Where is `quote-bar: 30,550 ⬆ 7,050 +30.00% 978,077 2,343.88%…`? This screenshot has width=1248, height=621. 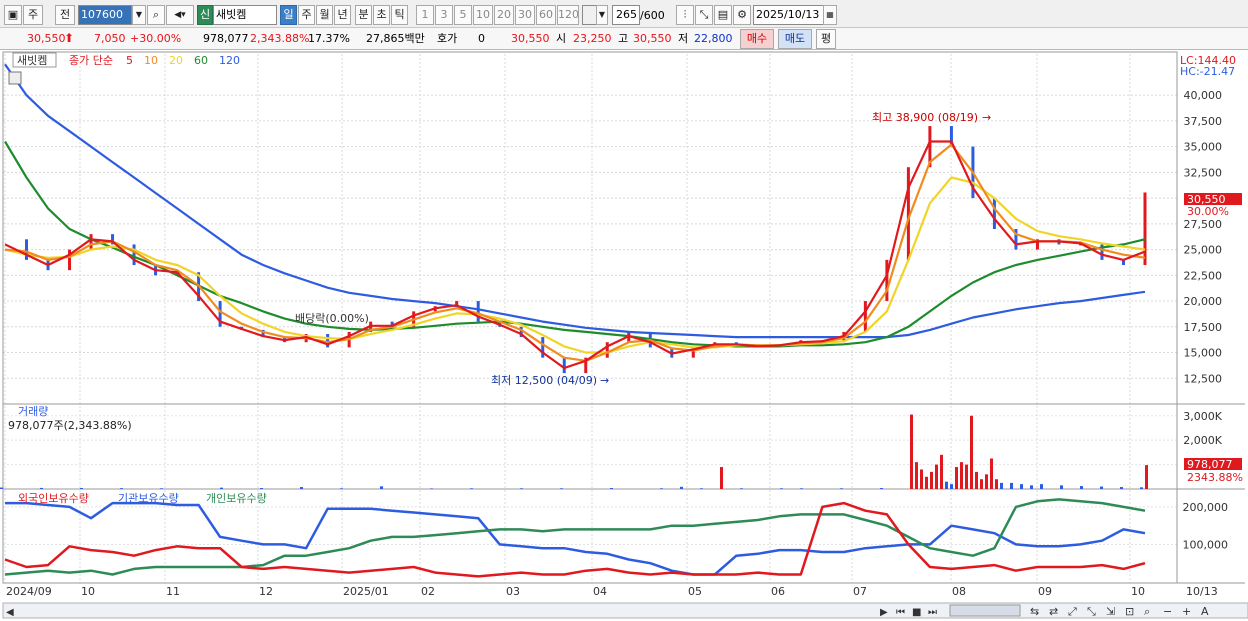
quote-bar: 30,550 ⬆ 7,050 +30.00% 978,077 2,343.88%… is located at coordinates (624, 39).